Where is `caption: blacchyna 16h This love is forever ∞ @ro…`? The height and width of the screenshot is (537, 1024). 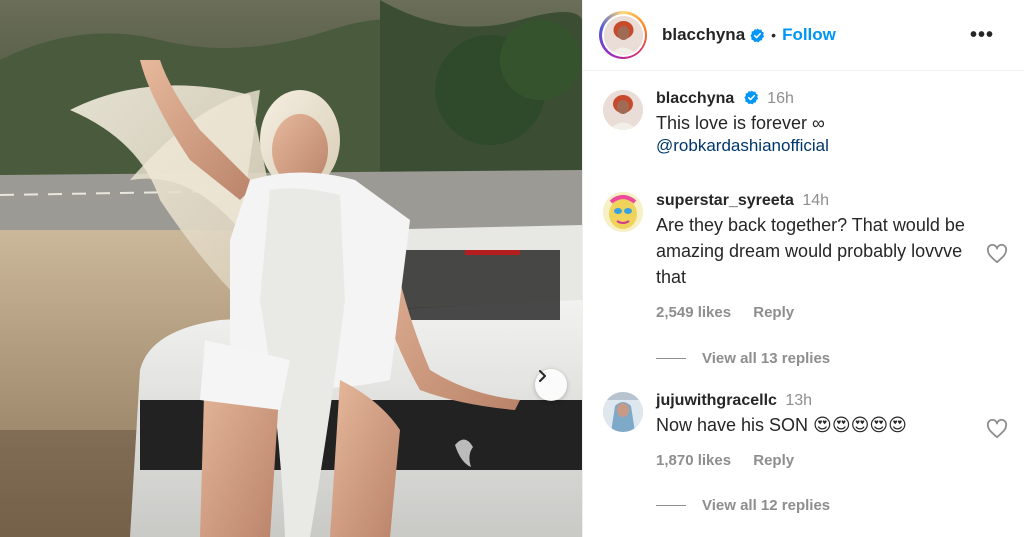
caption: blacchyna 16h This love is forever ∞ @ro… is located at coordinates (805, 123).